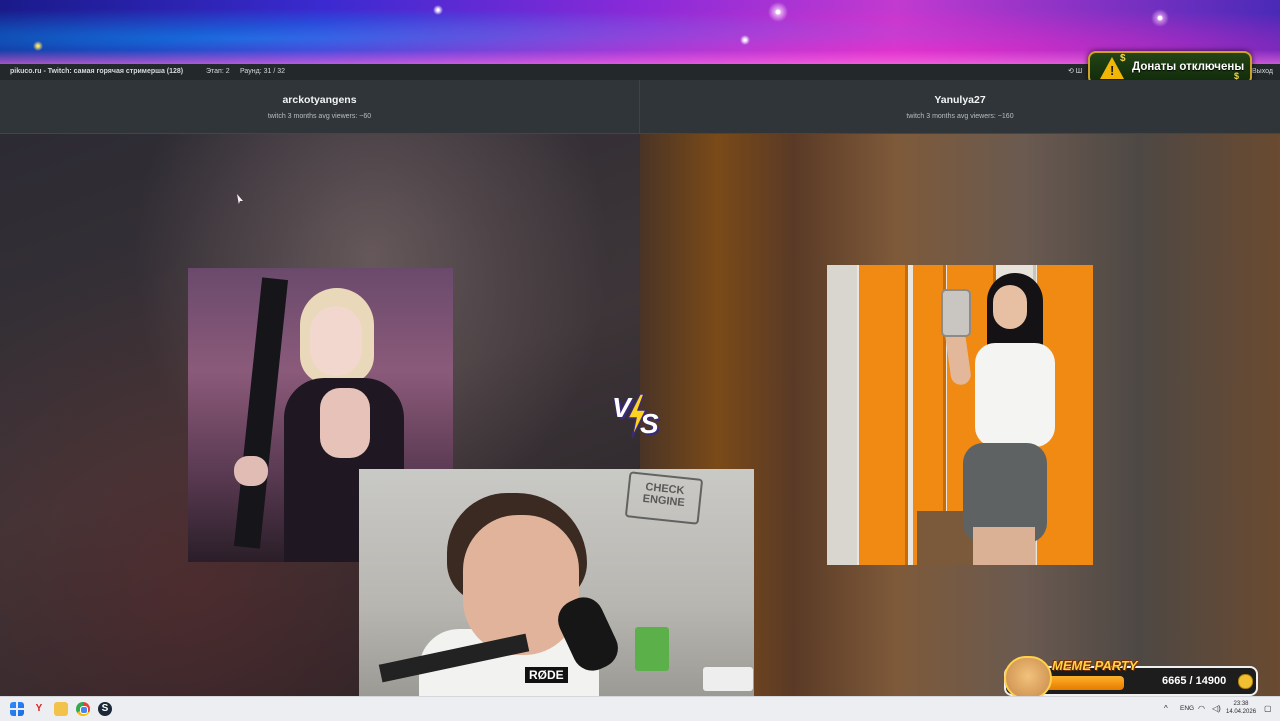 Image resolution: width=1280 pixels, height=721 pixels. I want to click on versus-s: S, so click(649, 423).